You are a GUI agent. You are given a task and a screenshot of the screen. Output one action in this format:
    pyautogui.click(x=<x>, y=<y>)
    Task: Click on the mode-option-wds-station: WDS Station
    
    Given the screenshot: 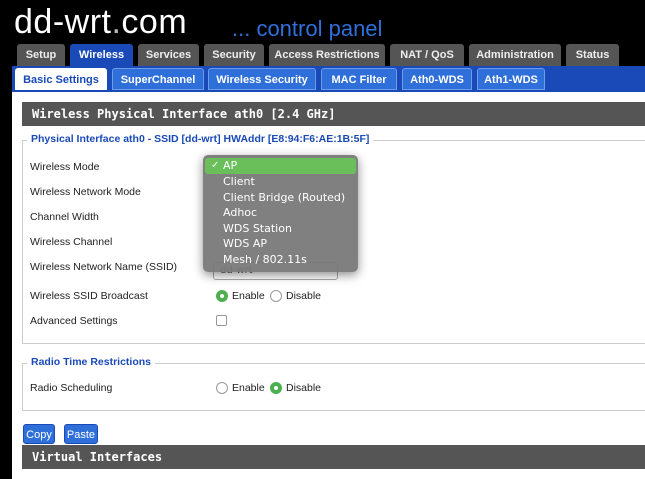 What is the action you would take?
    pyautogui.click(x=280, y=229)
    